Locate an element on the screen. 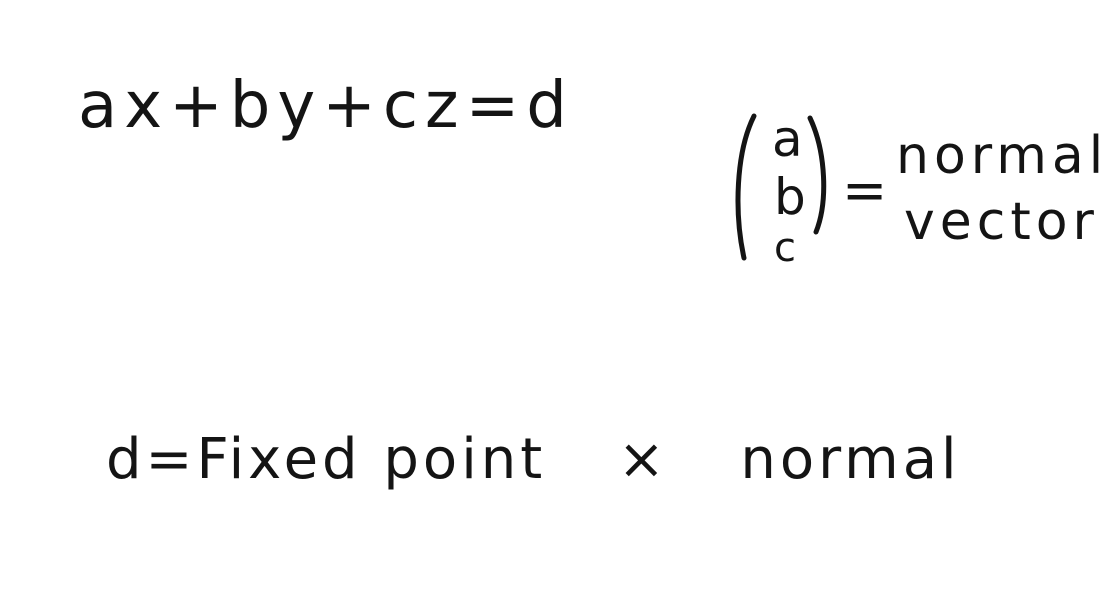 The width and height of the screenshot is (1115, 600). left-parenthesis is located at coordinates (743, 187).